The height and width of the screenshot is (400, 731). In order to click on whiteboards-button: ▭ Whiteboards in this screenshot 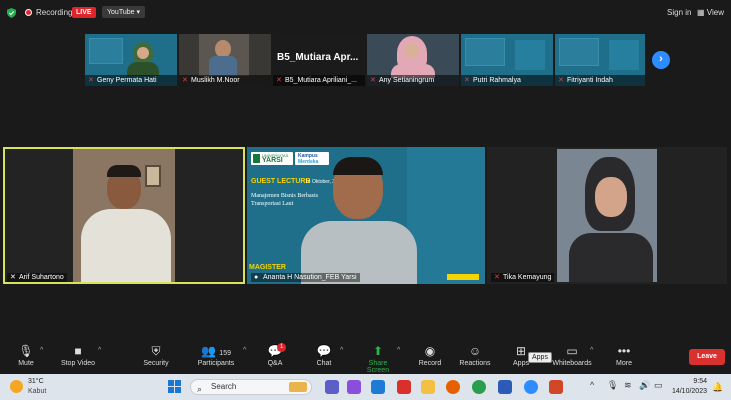, I will do `click(572, 355)`.